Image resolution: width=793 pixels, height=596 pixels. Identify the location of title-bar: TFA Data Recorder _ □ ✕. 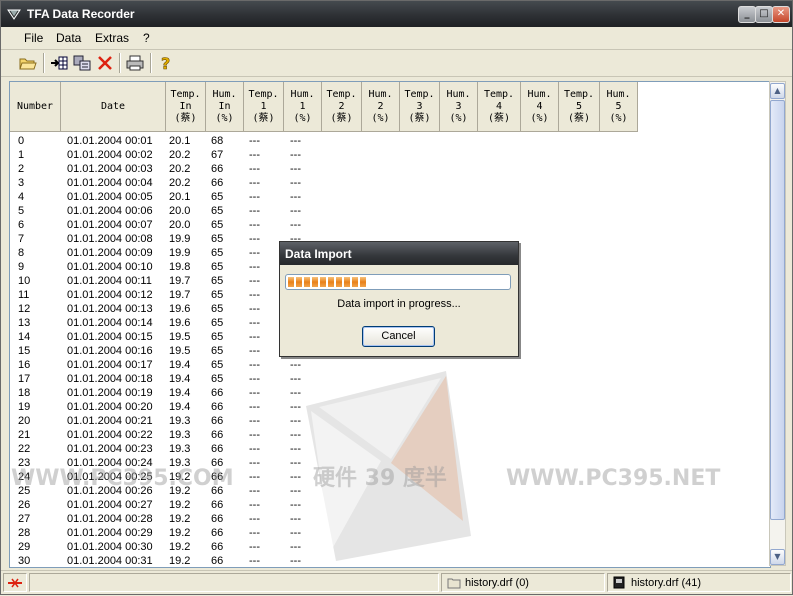
(396, 14).